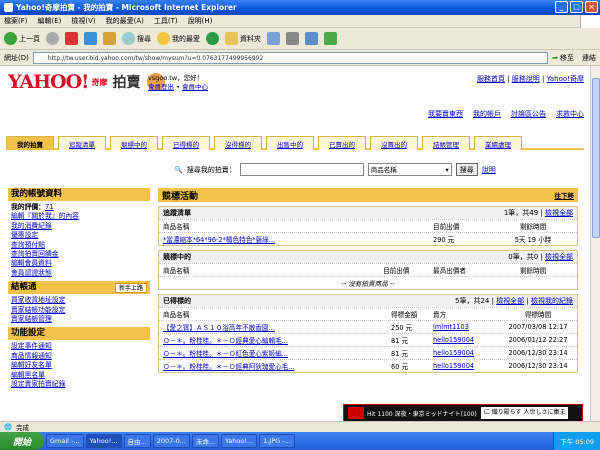 Image resolution: width=600 pixels, height=450 pixels. Describe the element at coordinates (126, 83) in the screenshot. I see `page-title: 拍賣` at that location.